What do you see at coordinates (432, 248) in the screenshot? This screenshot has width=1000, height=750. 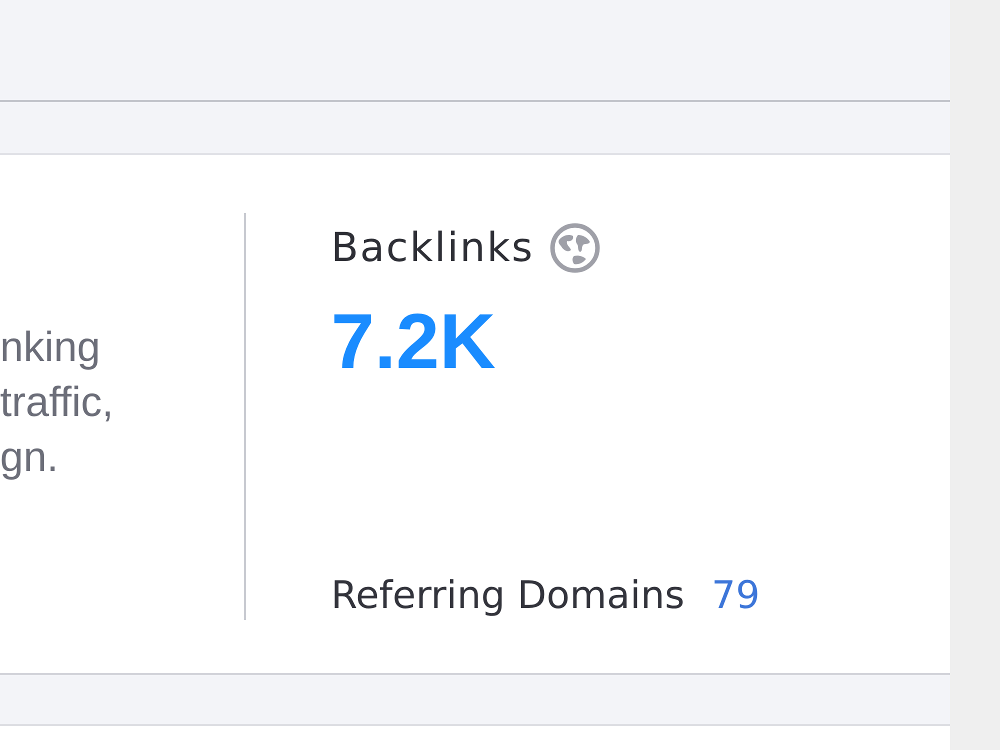 I see `backlinks-title: Backlinks` at bounding box center [432, 248].